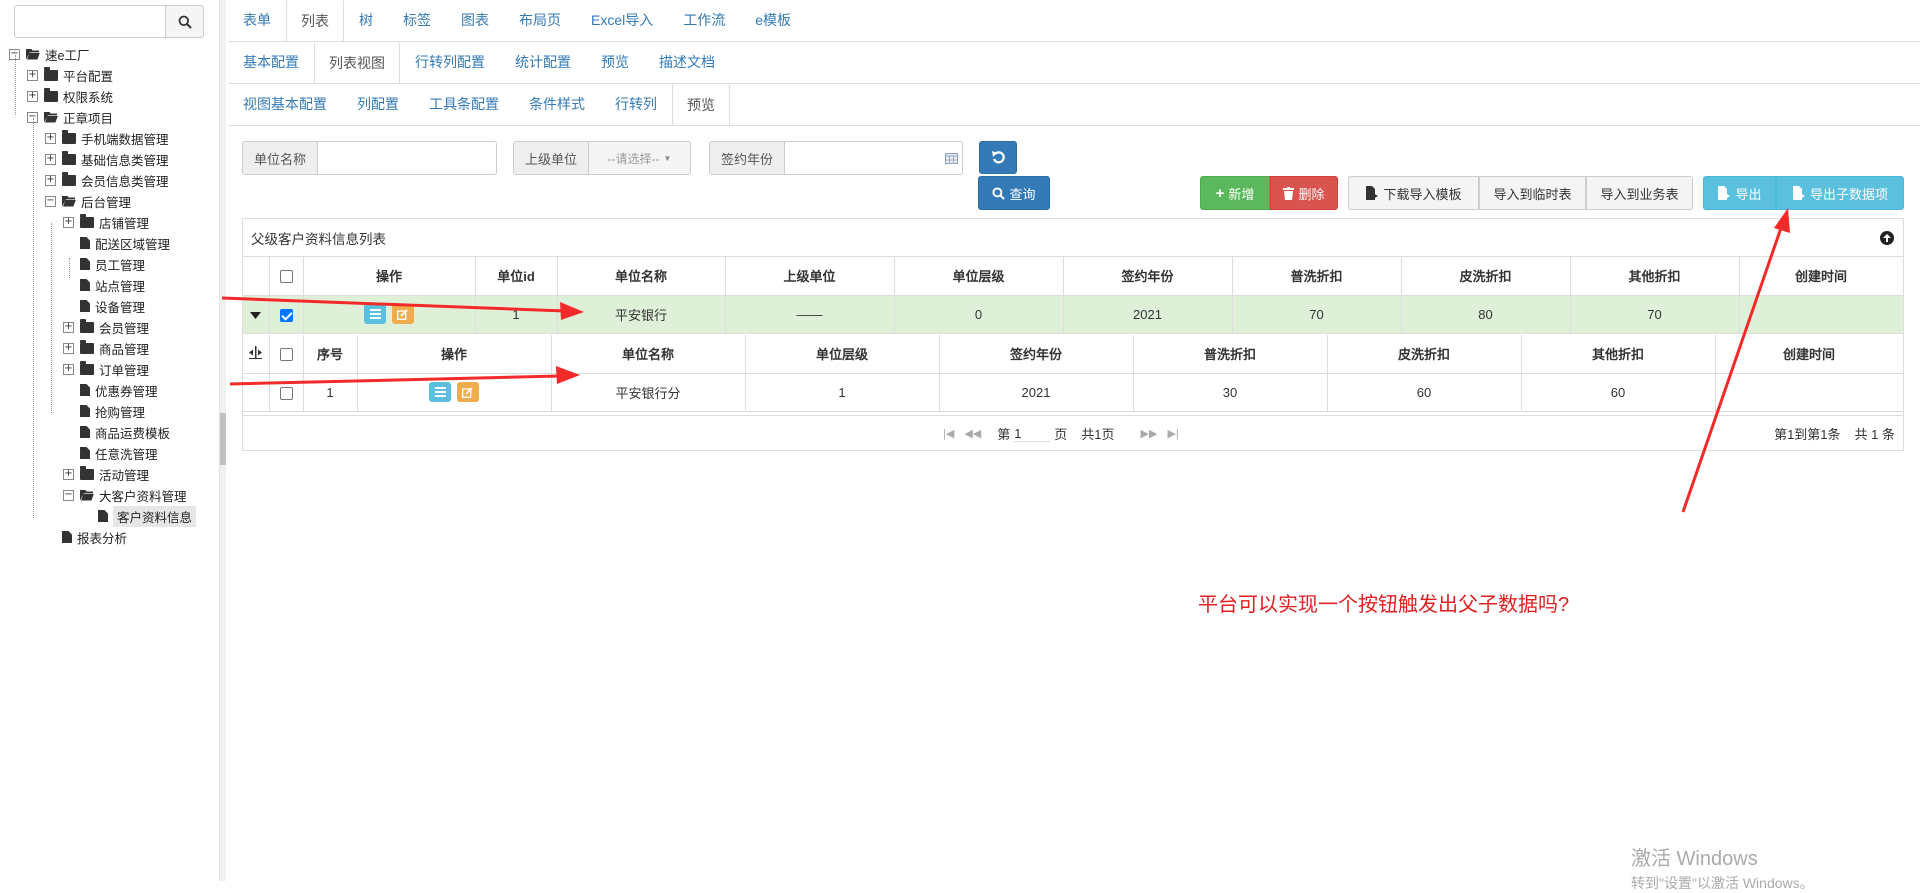 This screenshot has width=1920, height=893. Describe the element at coordinates (104, 285) in the screenshot. I see `tree-node: 站点管理` at that location.